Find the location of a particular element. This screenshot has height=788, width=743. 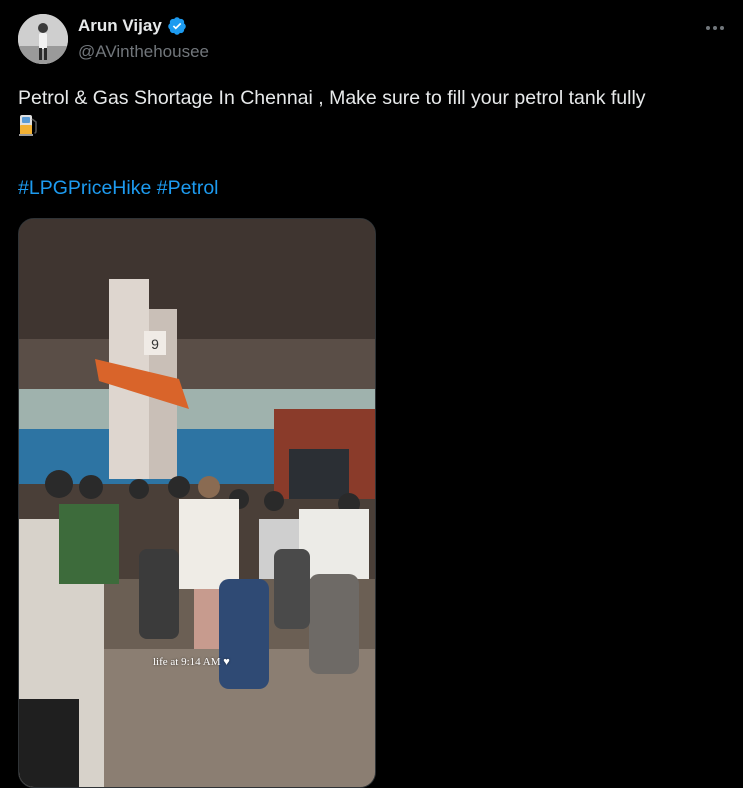

heart-icon: ♥ is located at coordinates (226, 662).